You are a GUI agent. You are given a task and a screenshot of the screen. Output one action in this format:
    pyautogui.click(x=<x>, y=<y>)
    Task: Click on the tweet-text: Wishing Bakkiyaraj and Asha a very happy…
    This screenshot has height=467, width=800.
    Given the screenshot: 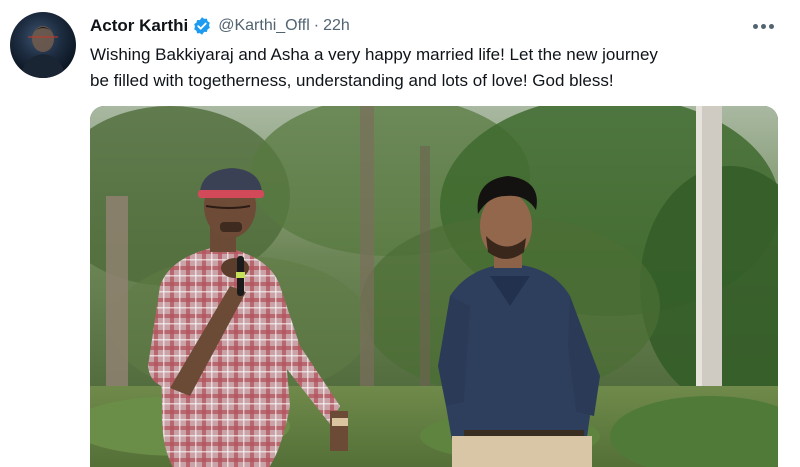 What is the action you would take?
    pyautogui.click(x=435, y=68)
    